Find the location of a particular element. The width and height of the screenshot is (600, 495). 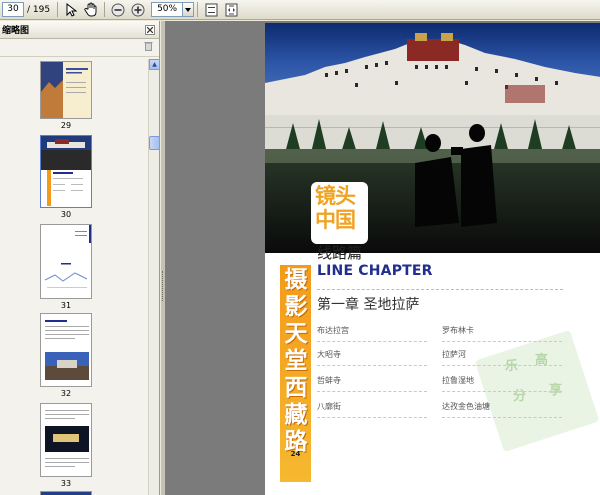

chapter-title: 第一章 圣地拉萨 is located at coordinates (368, 305).